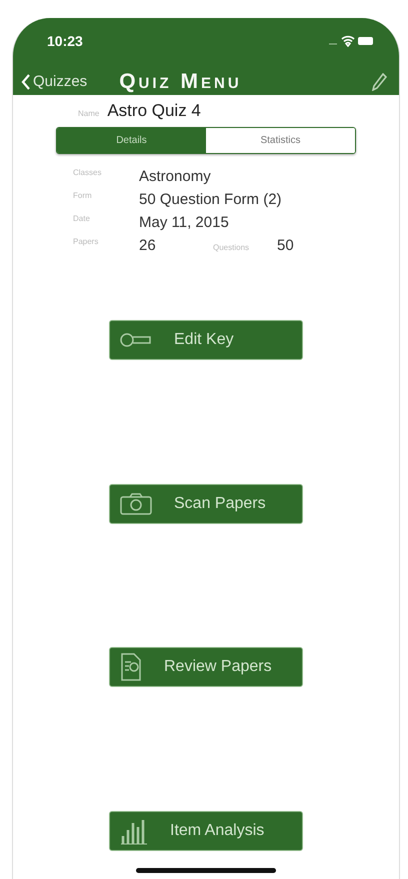 The width and height of the screenshot is (408, 879). What do you see at coordinates (65, 41) in the screenshot?
I see `status-time: 10:23` at bounding box center [65, 41].